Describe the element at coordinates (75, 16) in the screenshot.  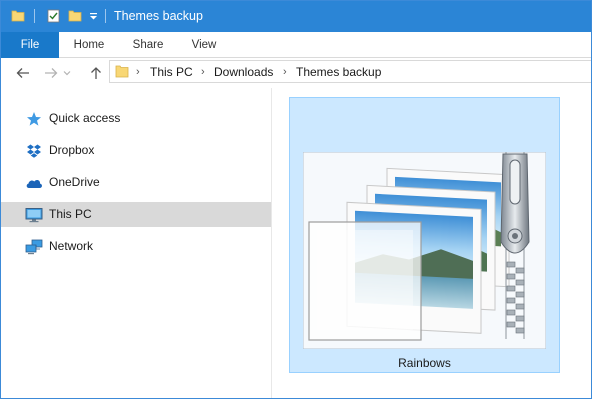
I see `new-folder-icon` at that location.